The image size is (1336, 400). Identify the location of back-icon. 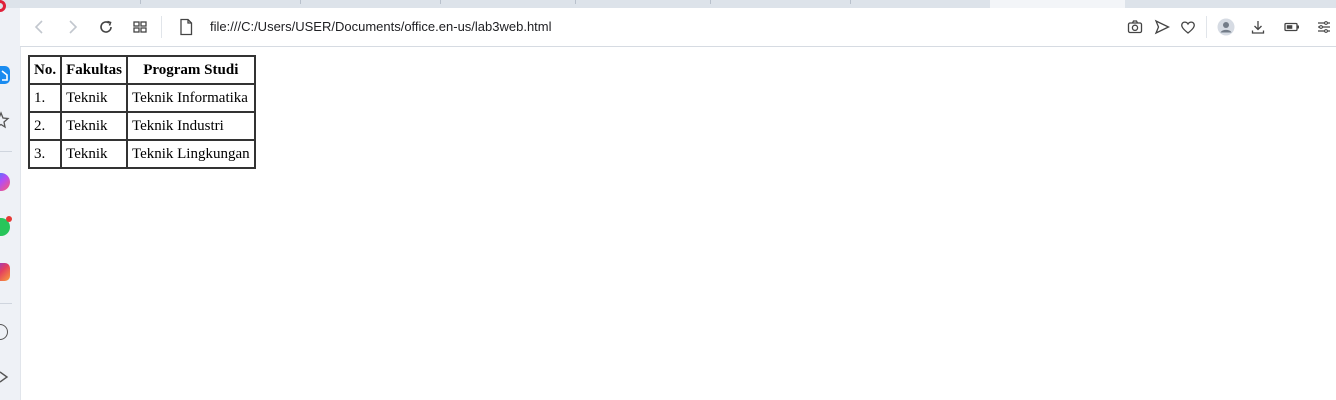
(40, 27).